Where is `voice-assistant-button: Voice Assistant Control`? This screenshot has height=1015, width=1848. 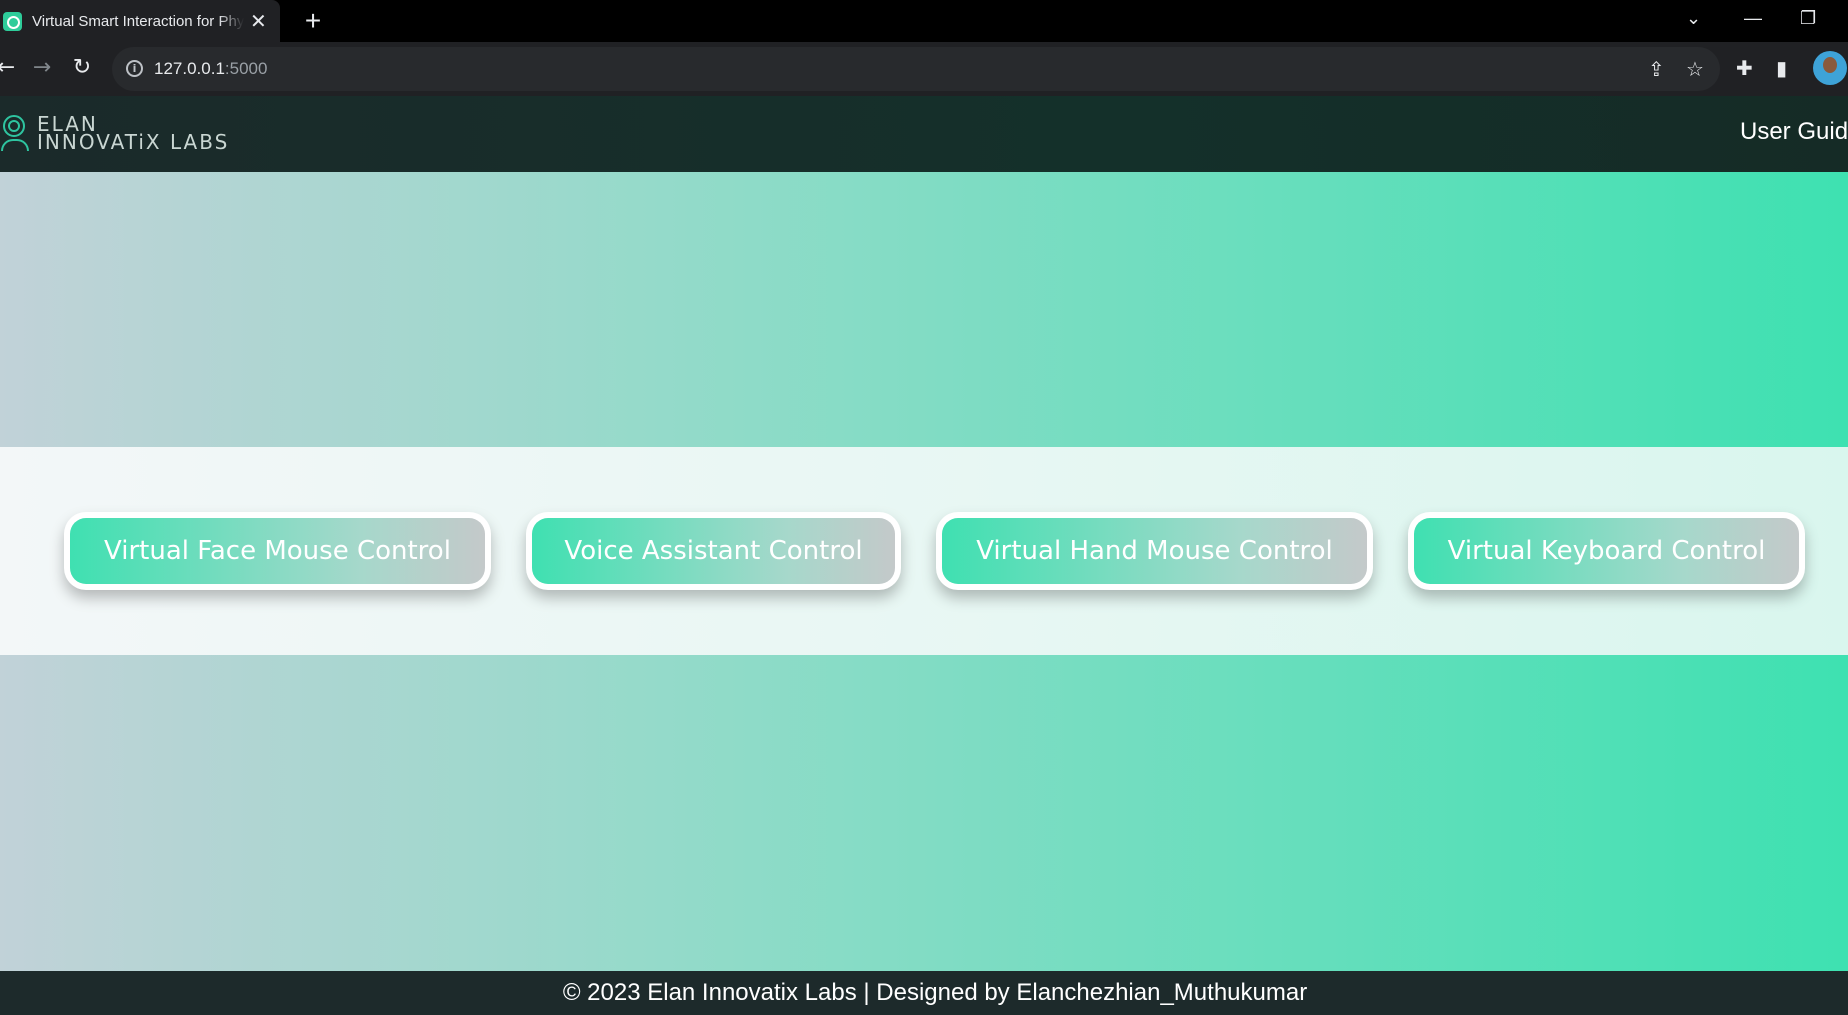 voice-assistant-button: Voice Assistant Control is located at coordinates (713, 551).